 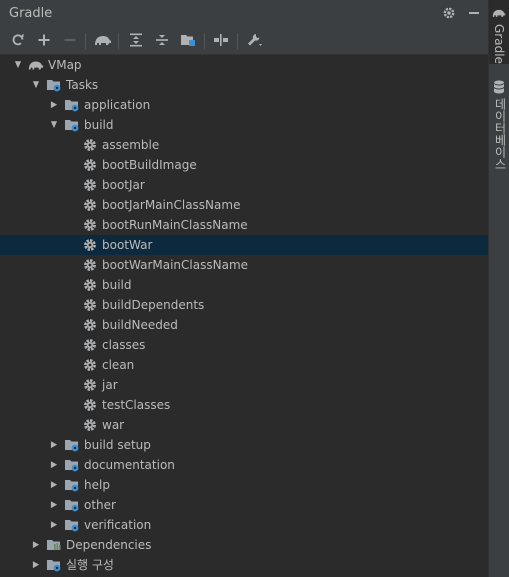 What do you see at coordinates (244, 325) in the screenshot?
I see `tree-node-task: buildNeeded` at bounding box center [244, 325].